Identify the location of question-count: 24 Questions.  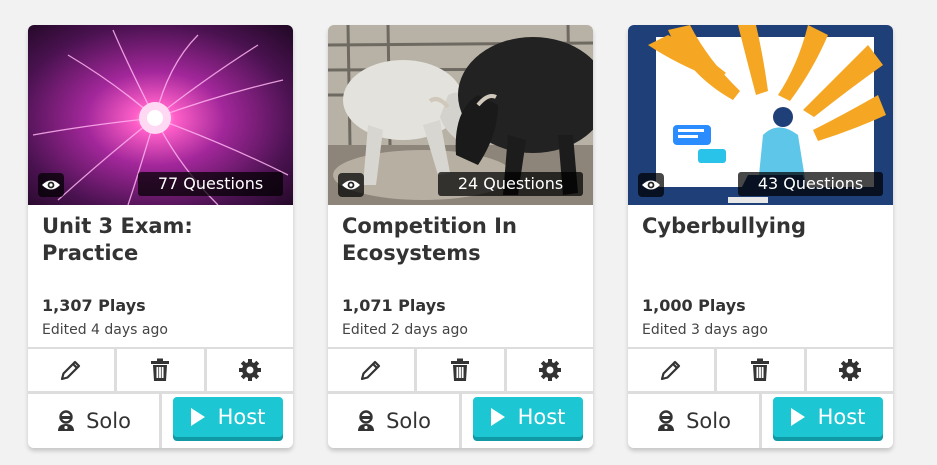
(510, 184).